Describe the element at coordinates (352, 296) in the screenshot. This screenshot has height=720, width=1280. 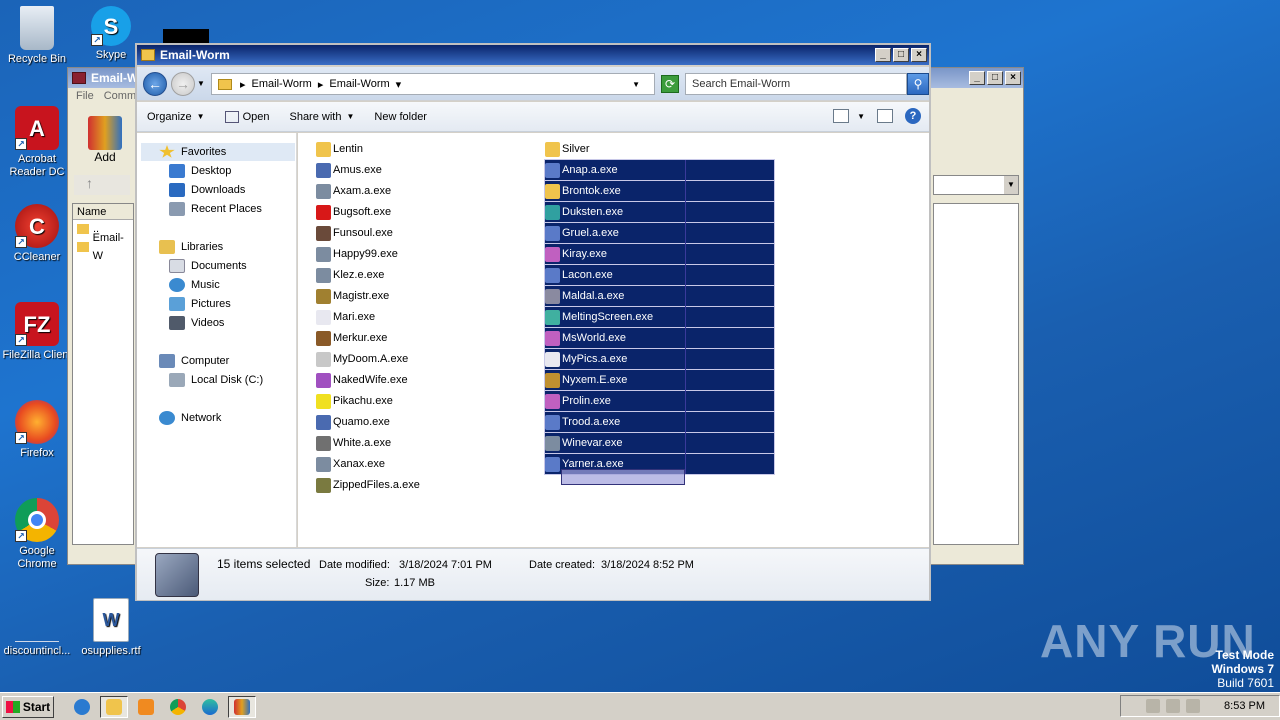
I see `file-item: Magistr.exe` at that location.